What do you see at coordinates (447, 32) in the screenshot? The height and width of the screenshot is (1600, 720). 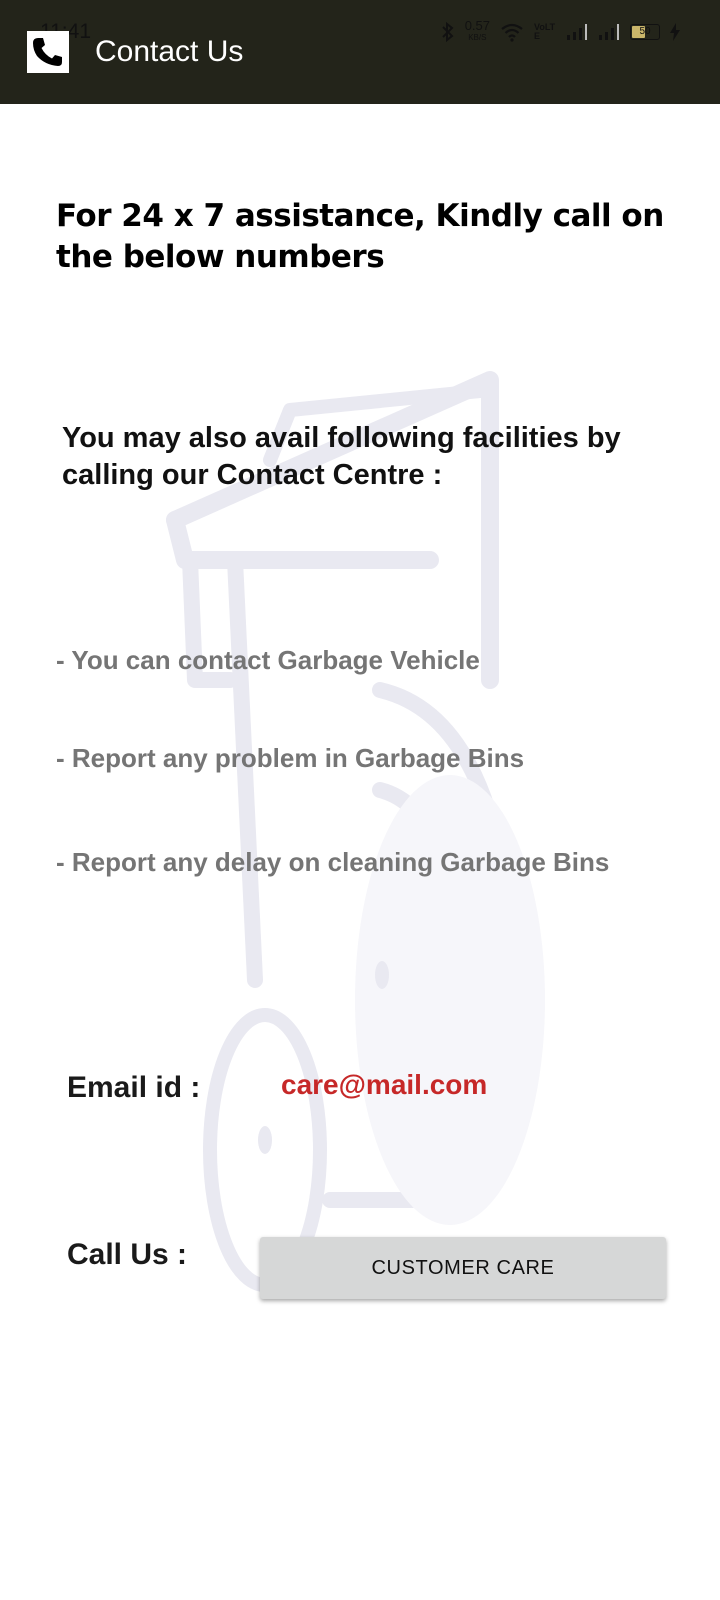 I see `bluetooth-icon` at bounding box center [447, 32].